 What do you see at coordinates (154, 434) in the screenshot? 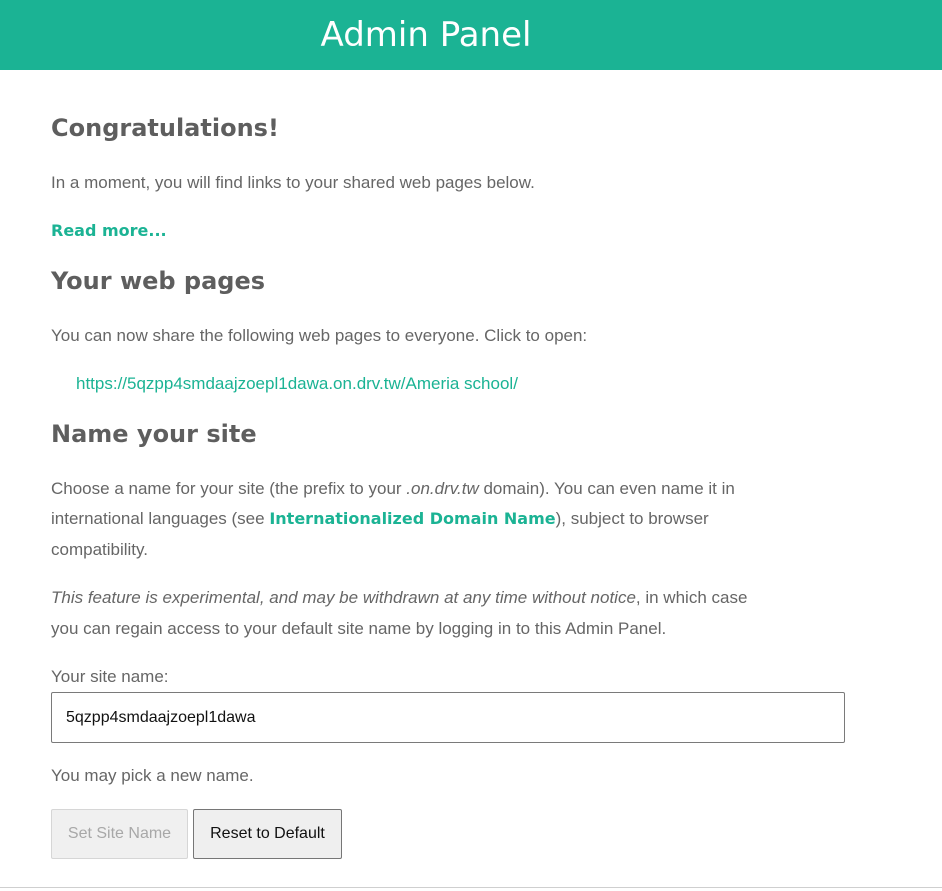
I see `name-site-heading: Name your site` at bounding box center [154, 434].